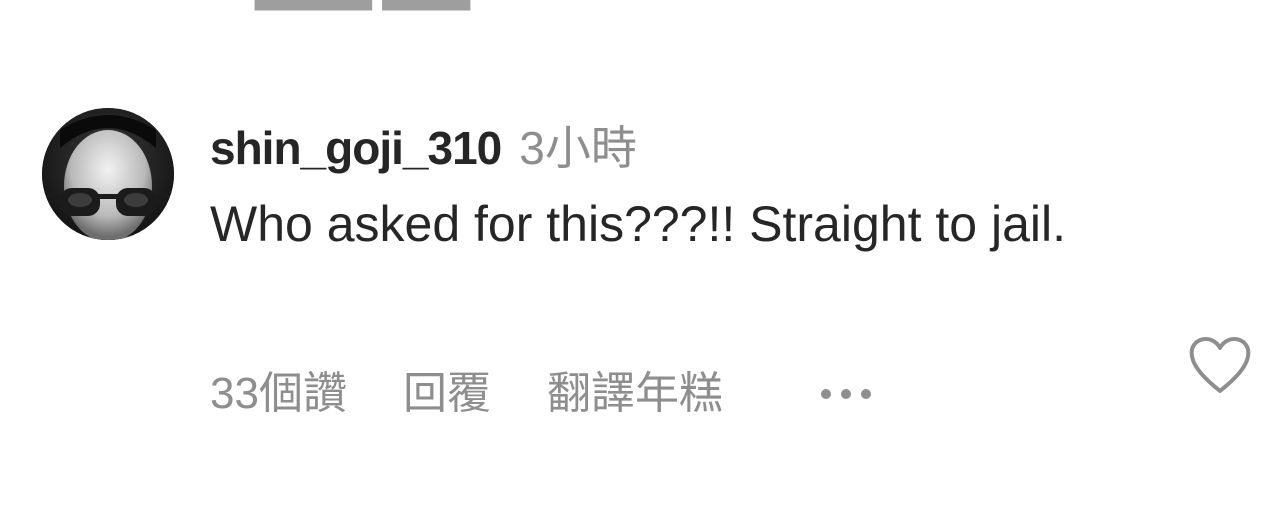  Describe the element at coordinates (578, 148) in the screenshot. I see `comment-timestamp: 3小時` at that location.